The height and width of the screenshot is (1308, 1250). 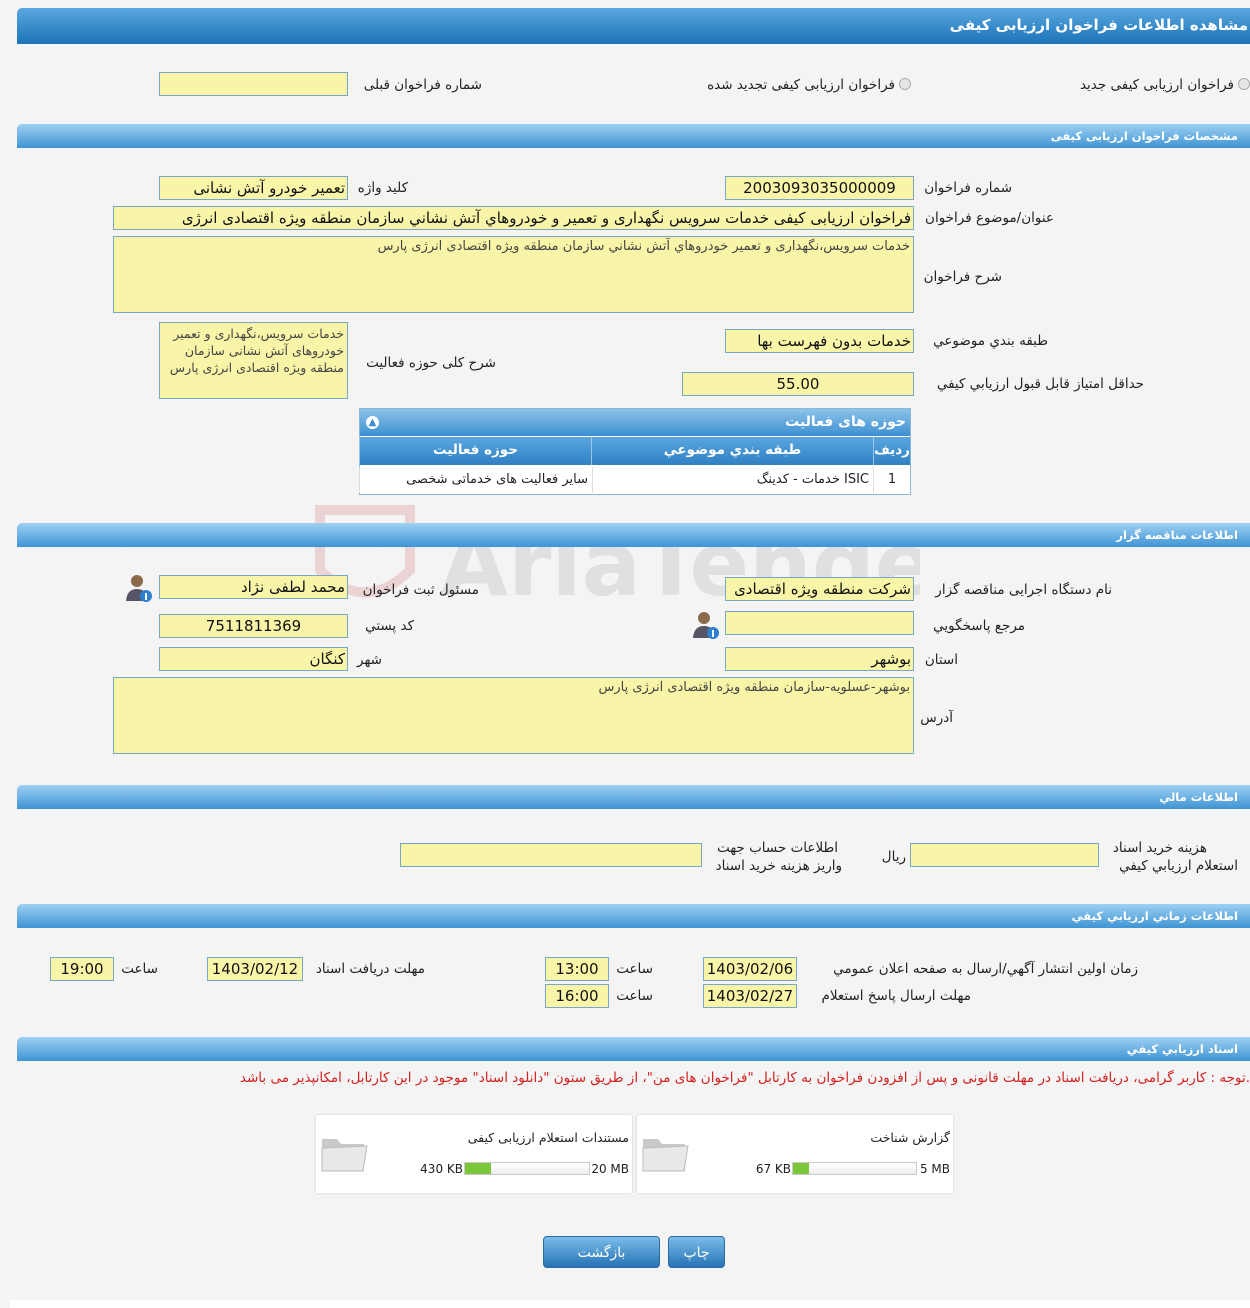 I want to click on number-field: 2003093035000009, so click(x=819, y=188).